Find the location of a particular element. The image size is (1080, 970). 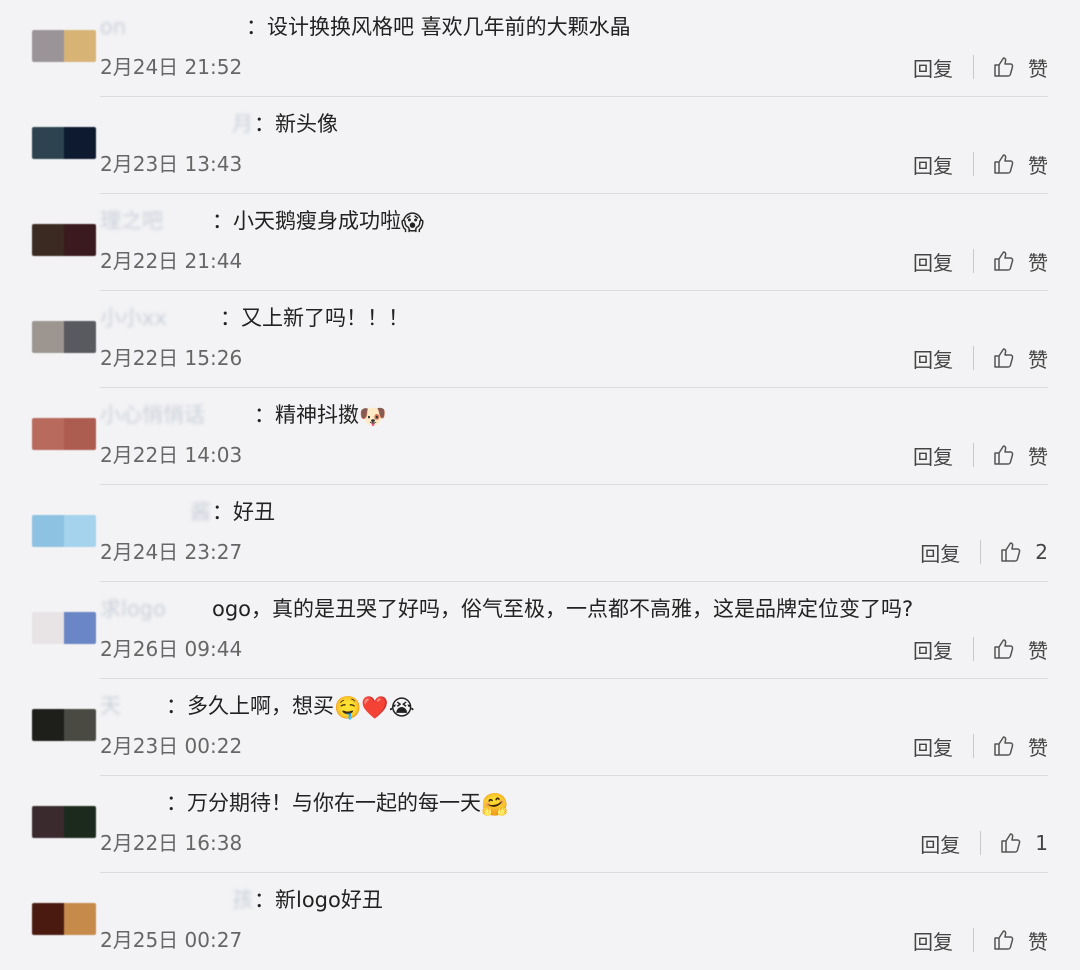

comment-text: ：设计换换风格吧 喜欢几年前的大颗水晶 is located at coordinates (438, 27).